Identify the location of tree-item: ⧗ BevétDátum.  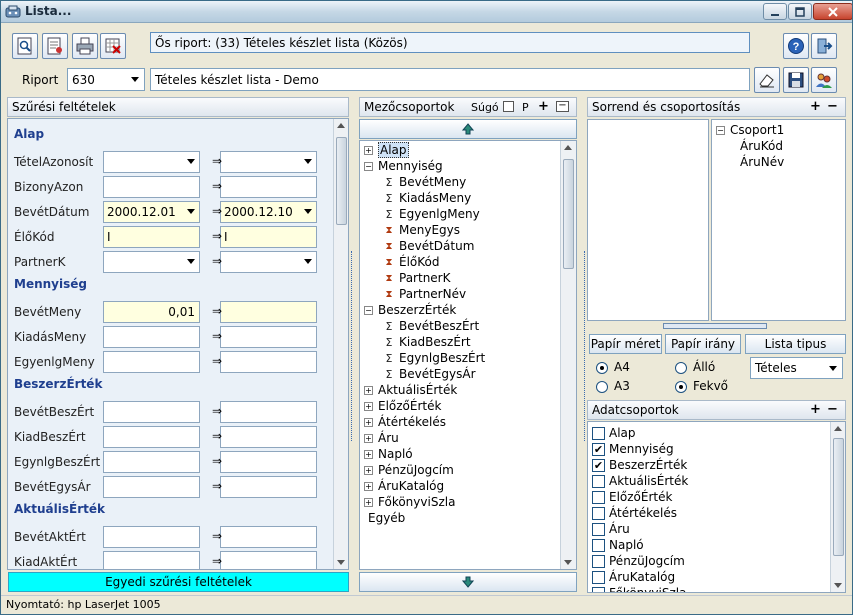
(429, 246).